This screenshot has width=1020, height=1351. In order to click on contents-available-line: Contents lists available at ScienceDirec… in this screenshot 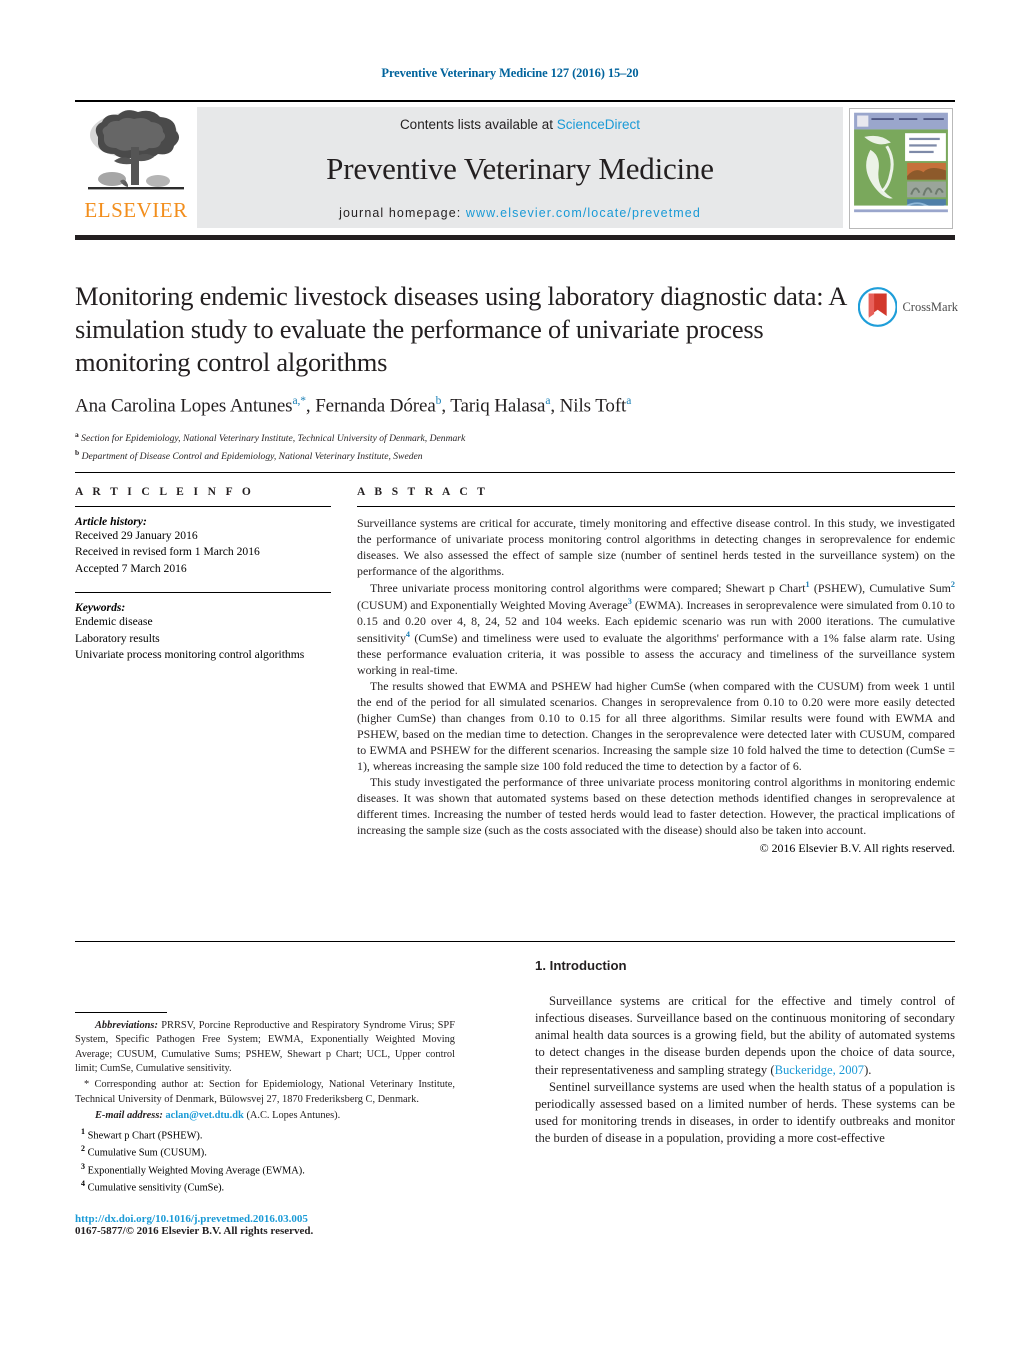, I will do `click(520, 124)`.